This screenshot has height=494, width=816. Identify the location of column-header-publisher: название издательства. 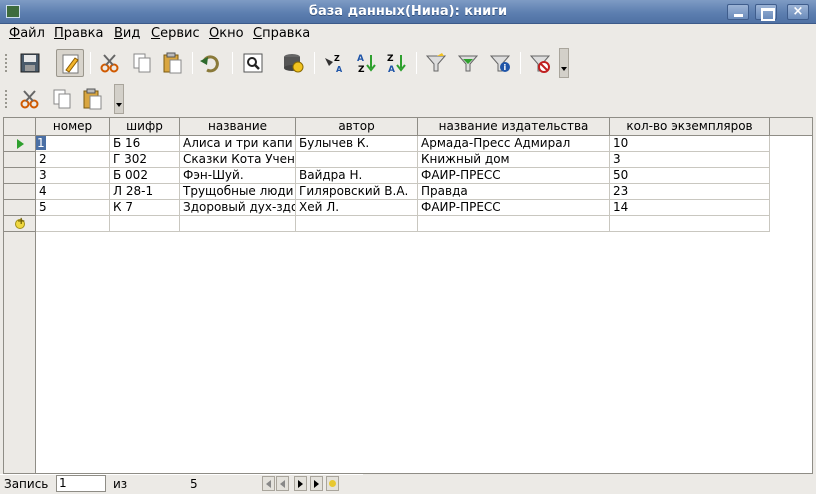
(514, 127).